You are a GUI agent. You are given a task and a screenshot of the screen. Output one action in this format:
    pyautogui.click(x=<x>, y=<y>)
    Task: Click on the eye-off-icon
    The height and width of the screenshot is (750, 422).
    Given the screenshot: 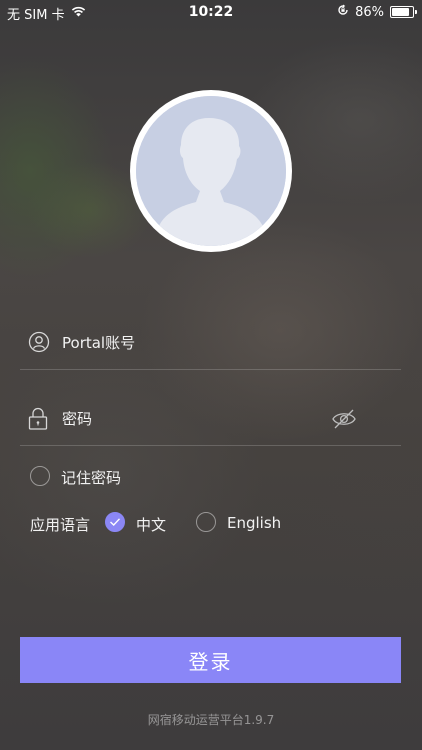 What is the action you would take?
    pyautogui.click(x=344, y=419)
    